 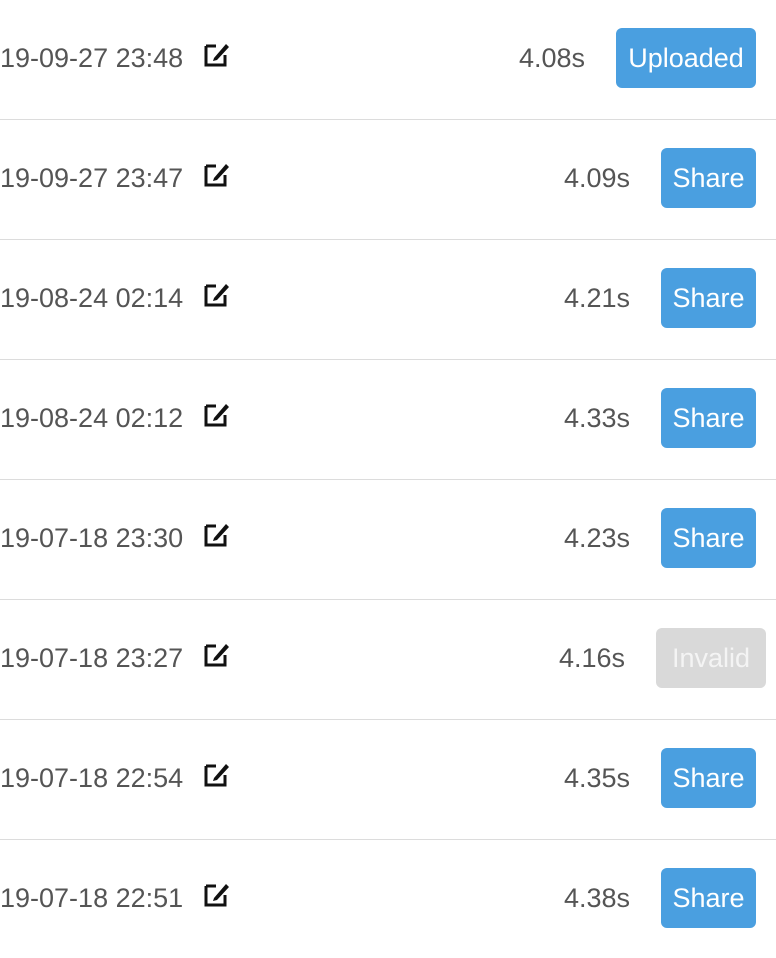 I want to click on record-date: 19-09-27 23:48, so click(x=92, y=58).